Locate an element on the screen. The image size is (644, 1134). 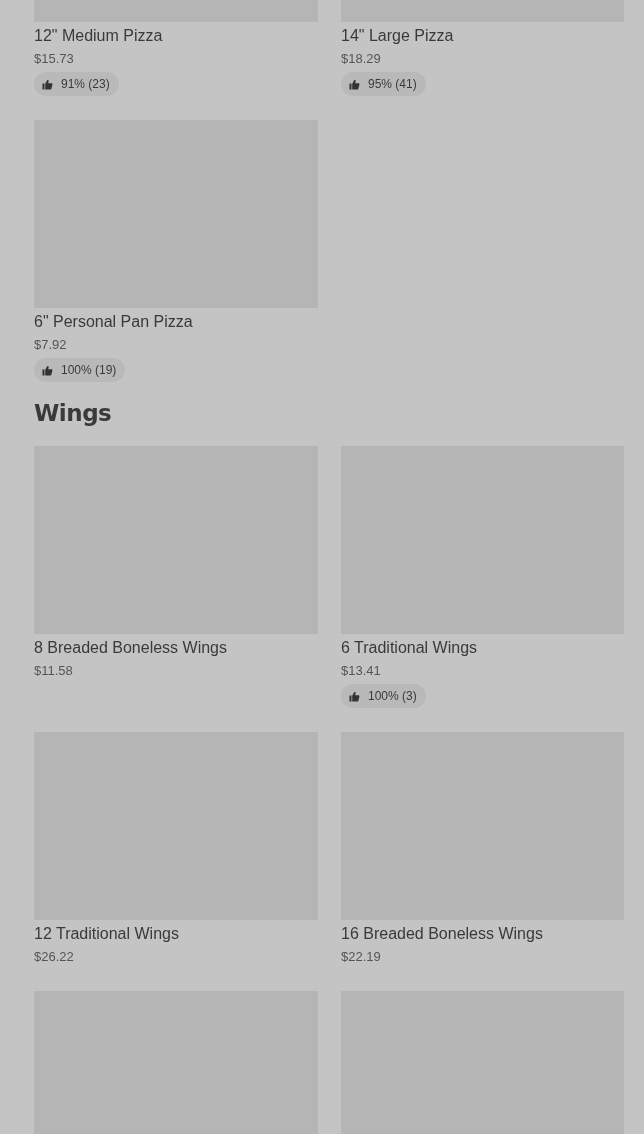
rating-text: 95% (41) is located at coordinates (392, 84).